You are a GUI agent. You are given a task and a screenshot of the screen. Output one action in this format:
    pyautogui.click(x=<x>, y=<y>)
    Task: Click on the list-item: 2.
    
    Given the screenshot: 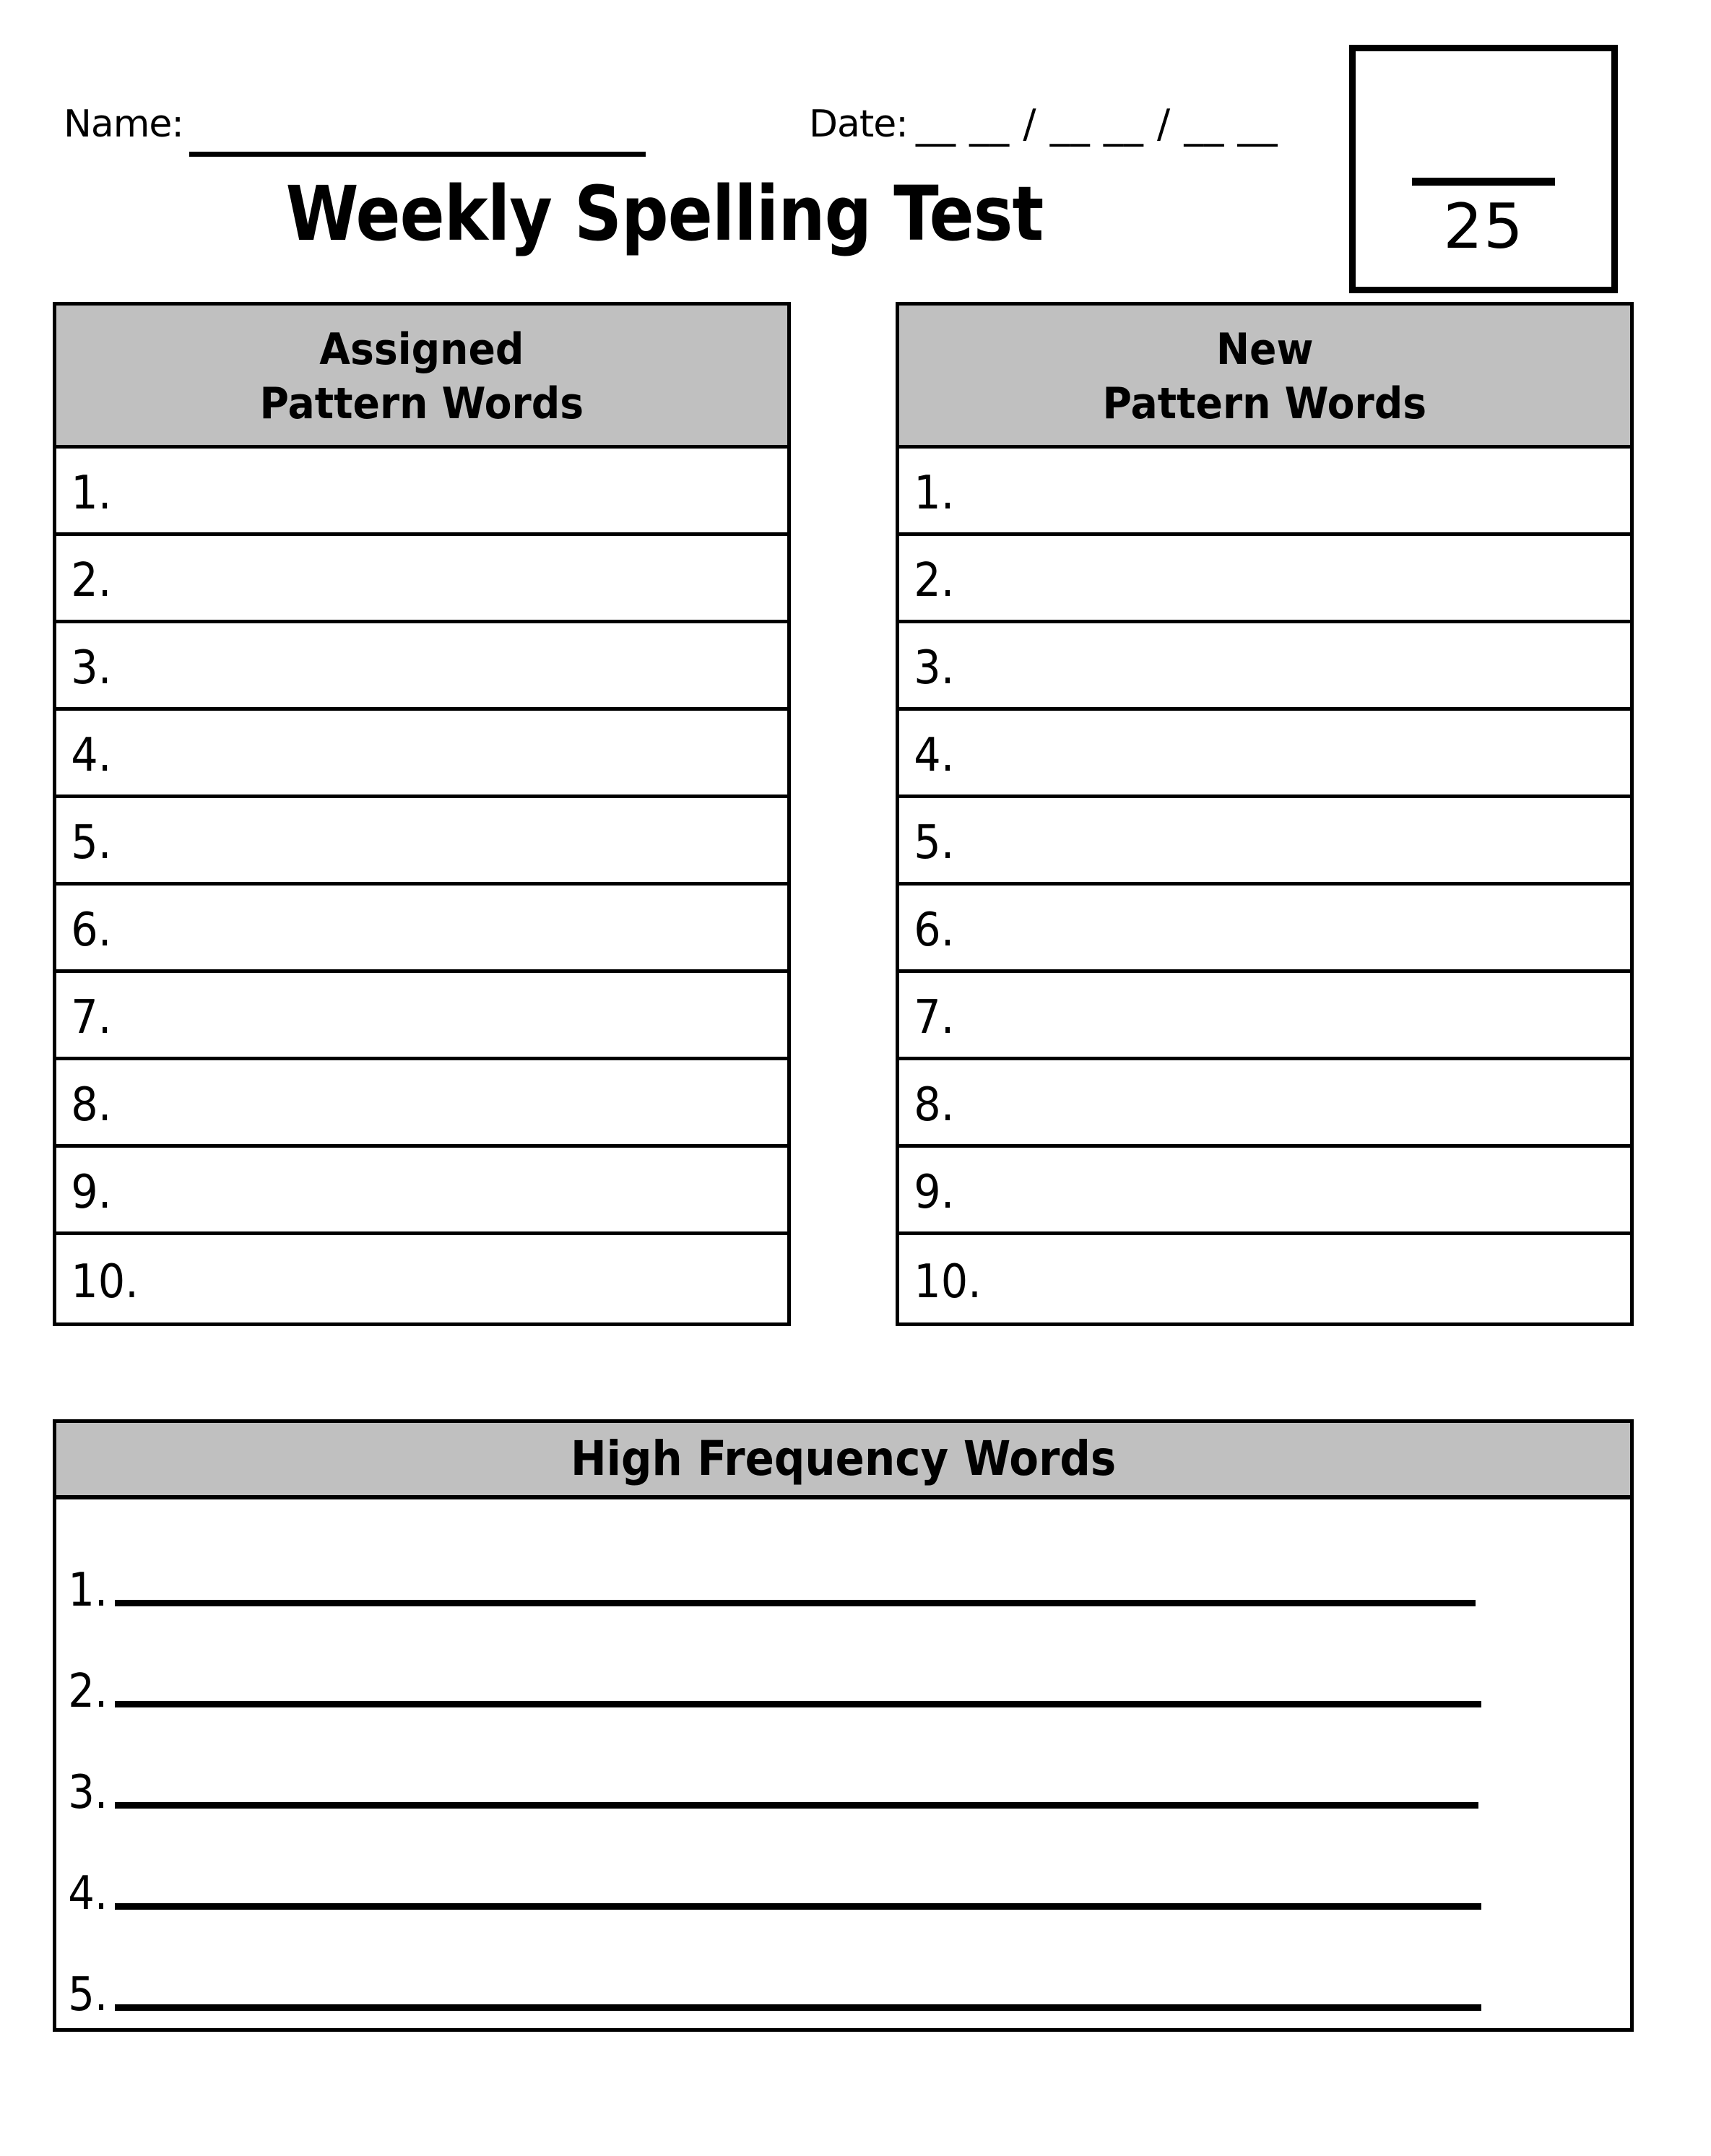 What is the action you would take?
    pyautogui.click(x=843, y=1660)
    